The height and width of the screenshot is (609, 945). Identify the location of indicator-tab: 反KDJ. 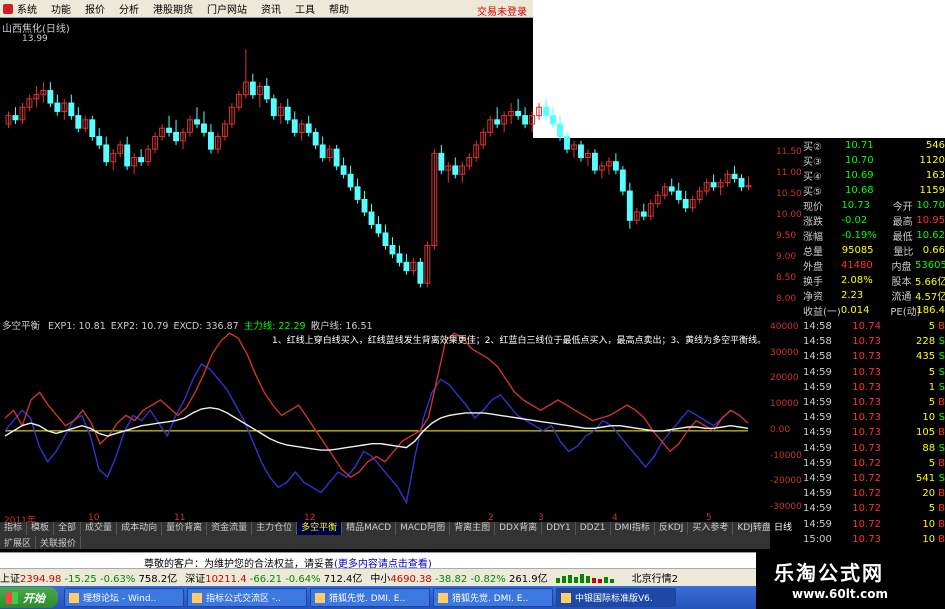
(672, 528).